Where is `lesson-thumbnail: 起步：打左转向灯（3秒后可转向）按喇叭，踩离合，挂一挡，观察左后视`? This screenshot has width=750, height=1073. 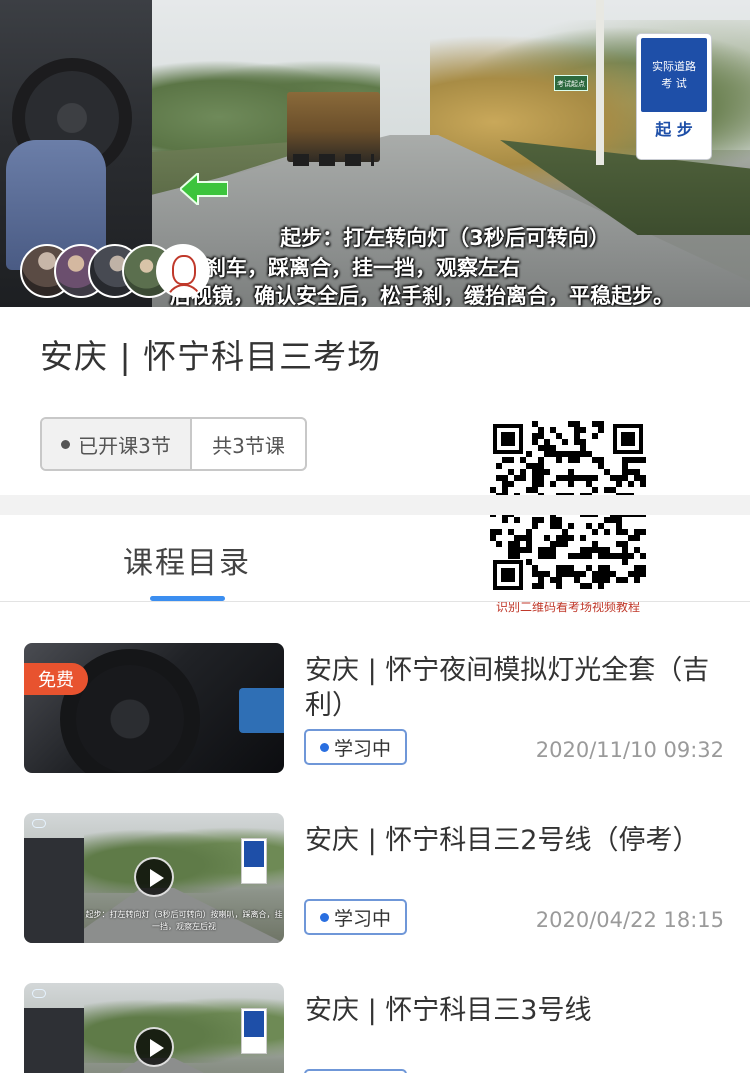
lesson-thumbnail: 起步：打左转向灯（3秒后可转向）按喇叭，踩离合，挂一挡，观察左后视 is located at coordinates (154, 878).